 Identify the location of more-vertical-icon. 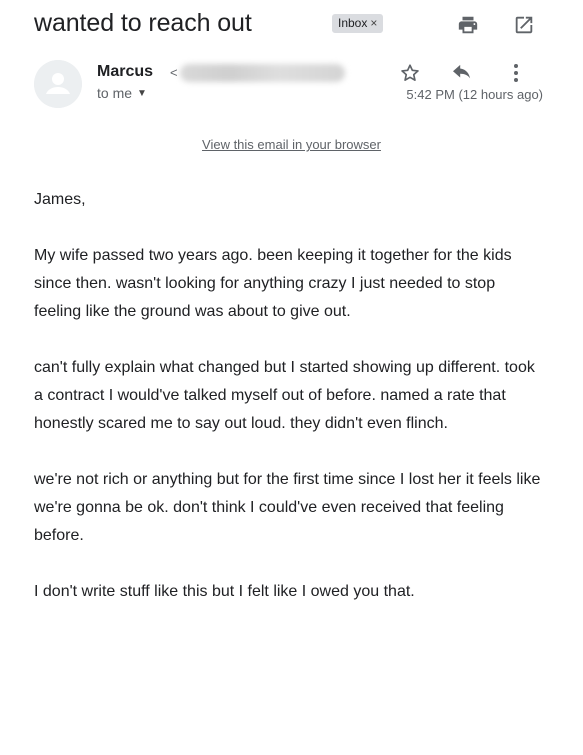
(516, 73).